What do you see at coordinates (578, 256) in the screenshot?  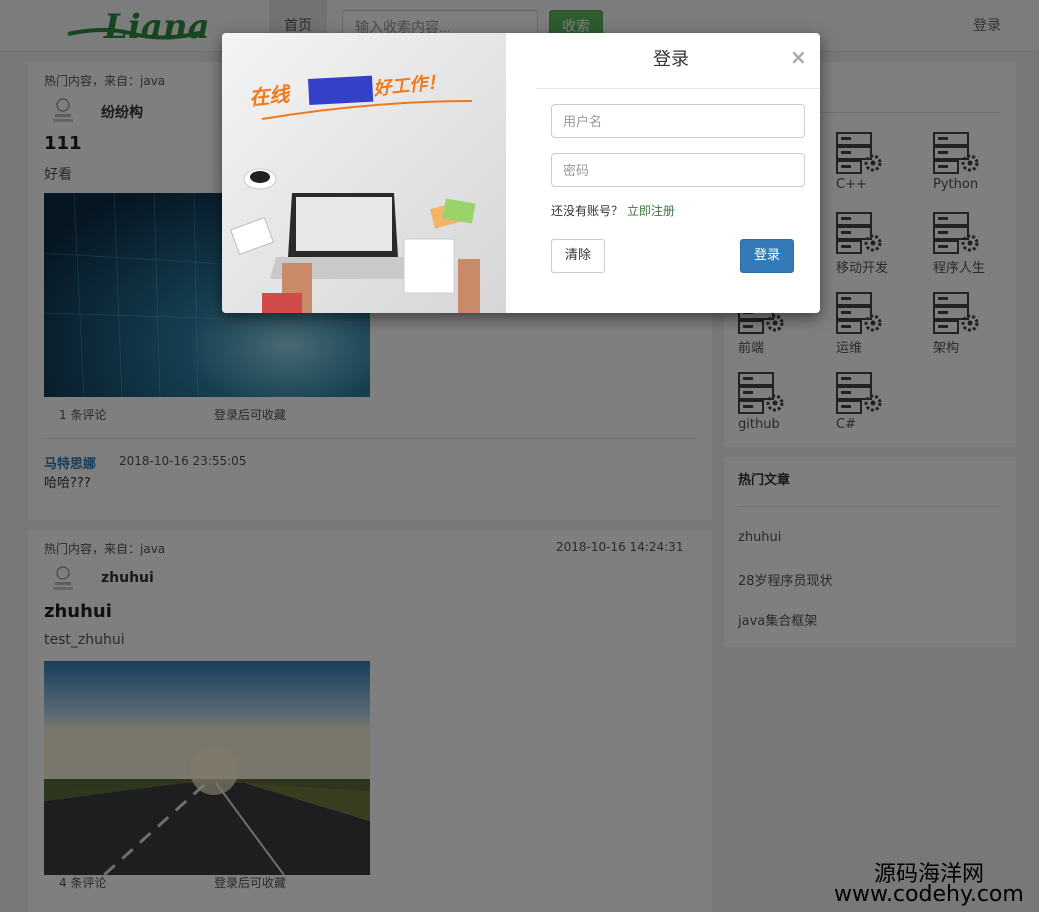 I see `clear-button: 清除` at bounding box center [578, 256].